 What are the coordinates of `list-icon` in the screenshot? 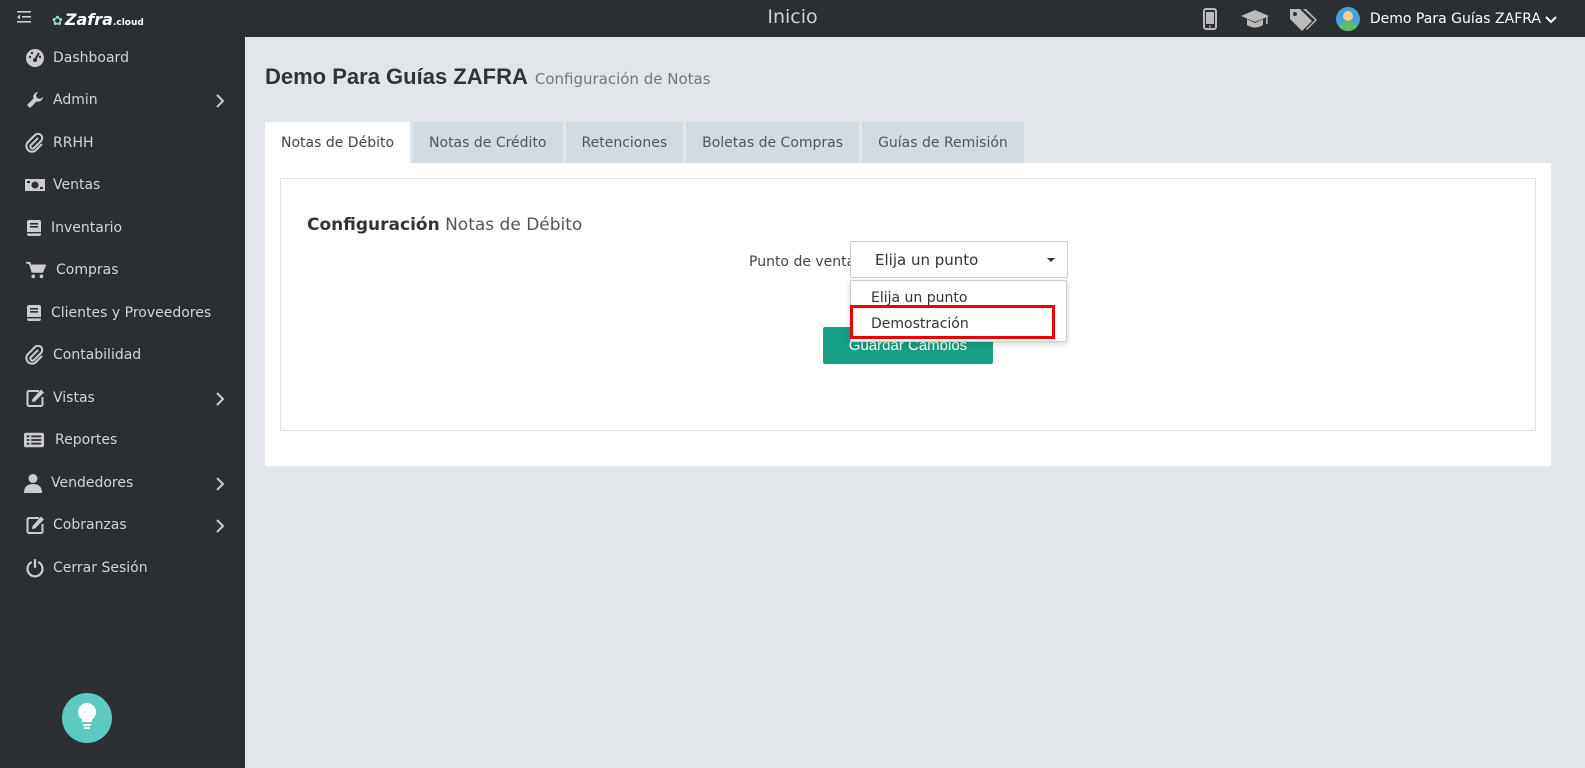 It's located at (34, 440).